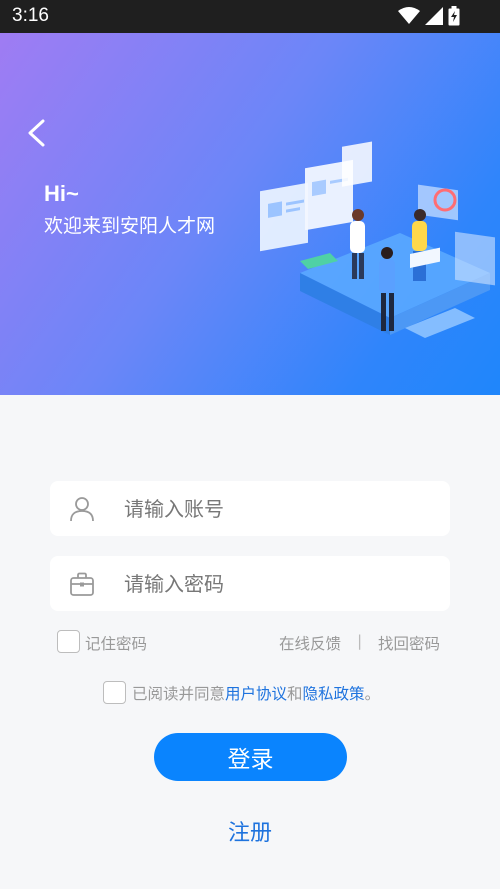  What do you see at coordinates (310, 643) in the screenshot?
I see `feedback-link: 在线反馈` at bounding box center [310, 643].